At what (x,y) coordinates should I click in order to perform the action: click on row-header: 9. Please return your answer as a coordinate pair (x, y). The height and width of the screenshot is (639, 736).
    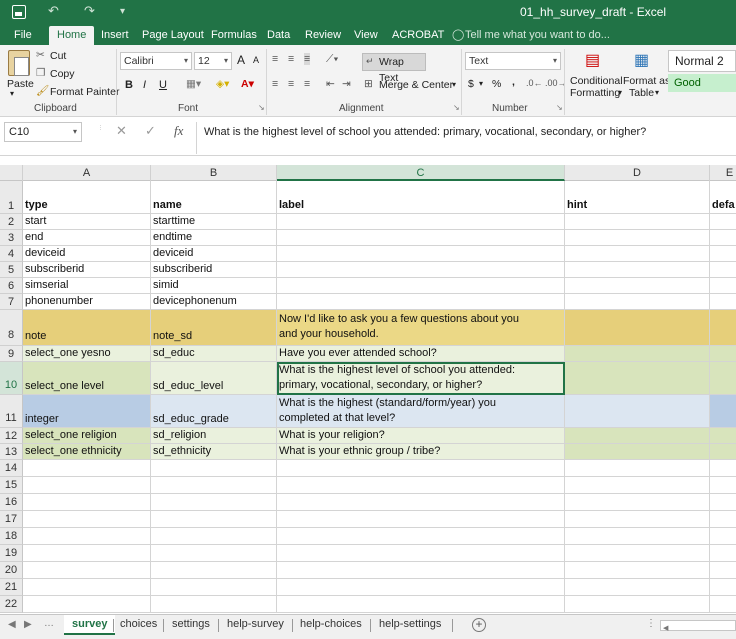
    Looking at the image, I should click on (11, 354).